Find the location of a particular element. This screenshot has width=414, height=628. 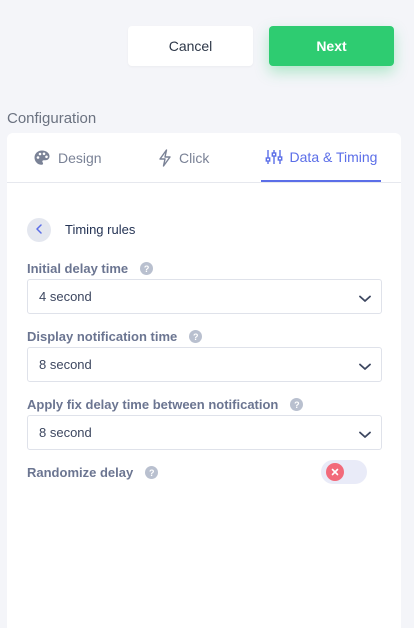

randomize-delay-label: Randomize delay ? is located at coordinates (93, 472).